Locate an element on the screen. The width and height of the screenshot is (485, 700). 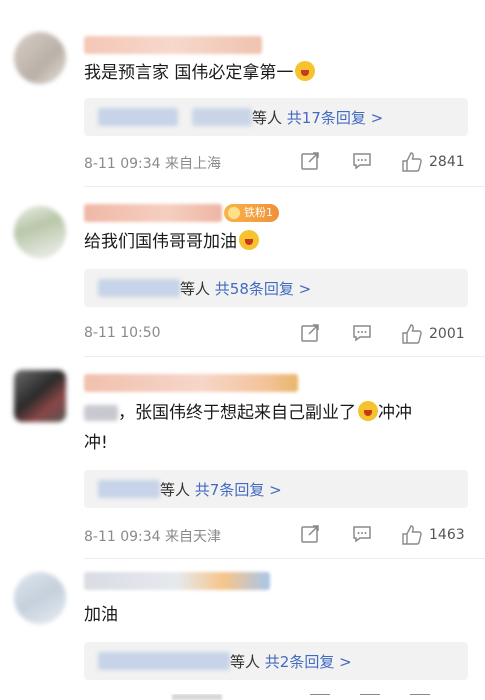
comment-text: 加油 is located at coordinates (101, 615).